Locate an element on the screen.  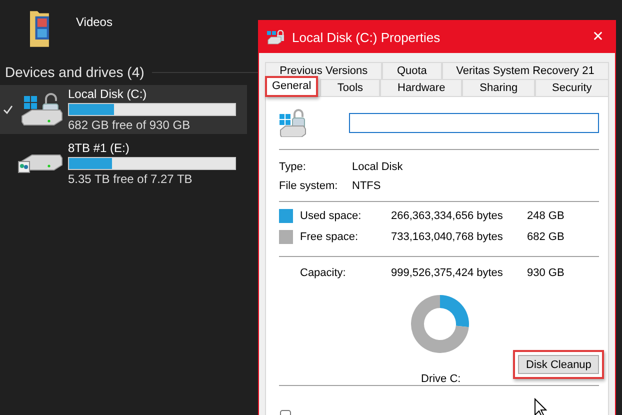
disk-cleanup-button: Disk Cleanup is located at coordinates (559, 364).